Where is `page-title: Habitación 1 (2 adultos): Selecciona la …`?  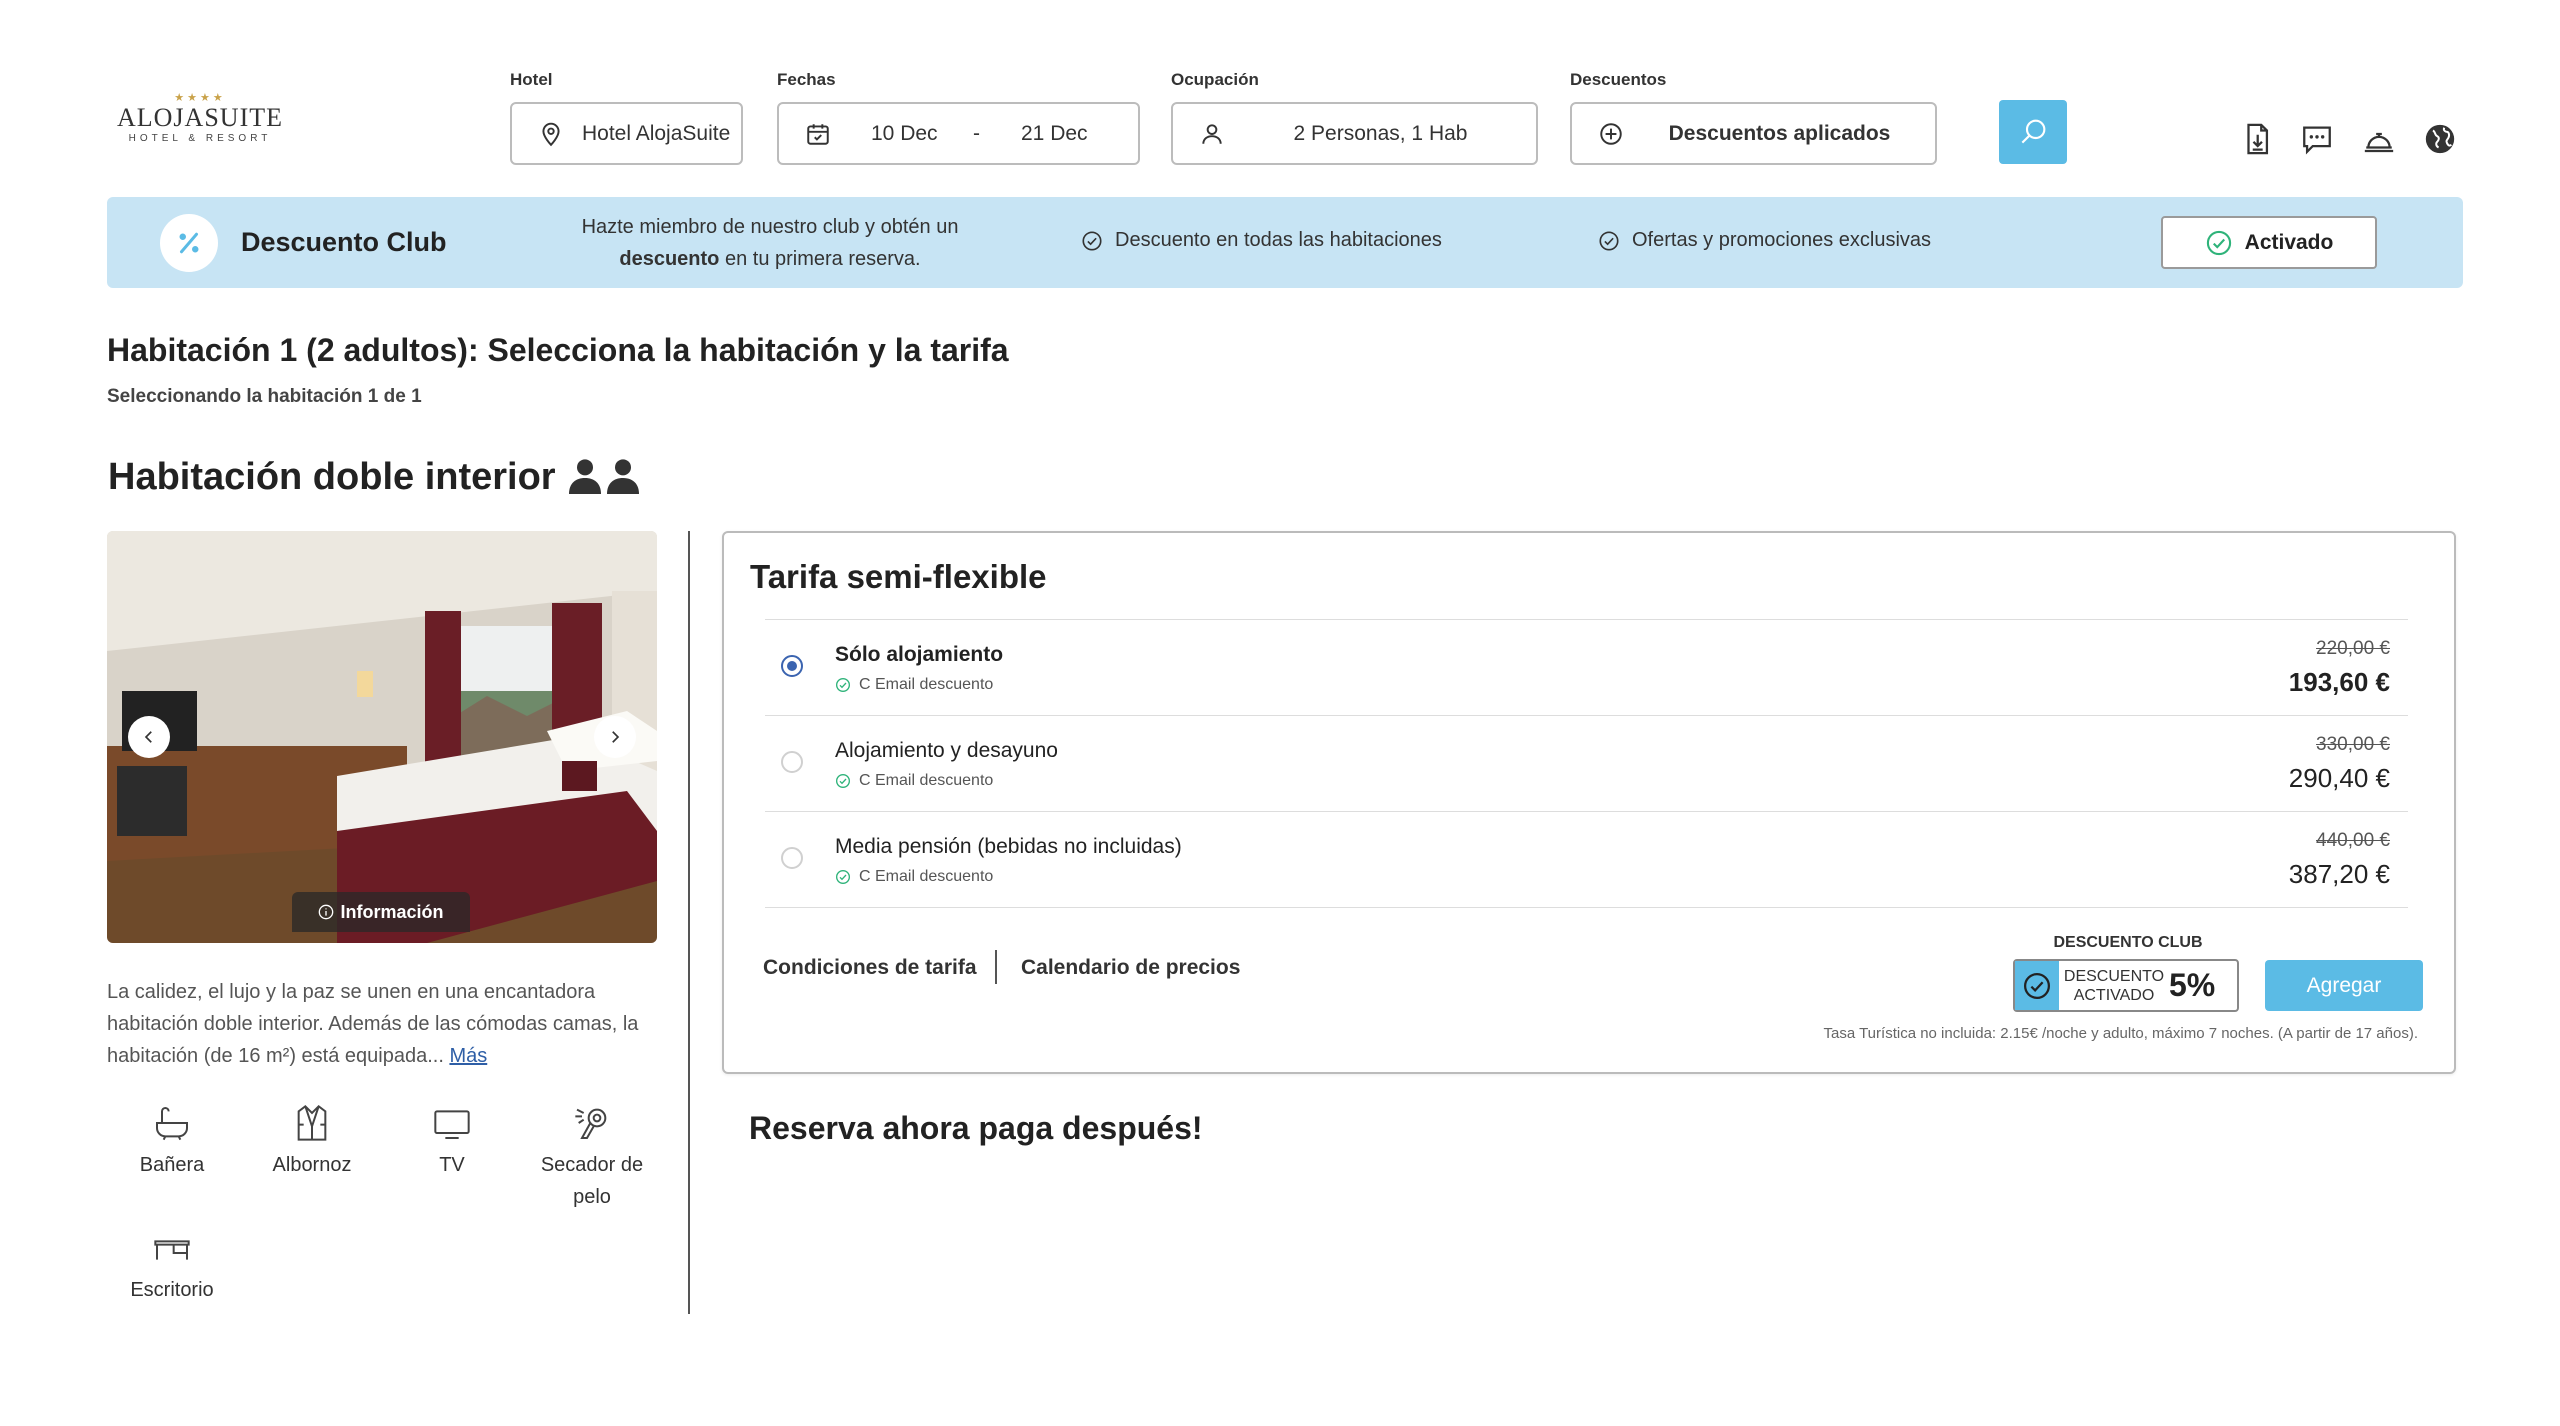
page-title: Habitación 1 (2 adultos): Selecciona la … is located at coordinates (558, 350).